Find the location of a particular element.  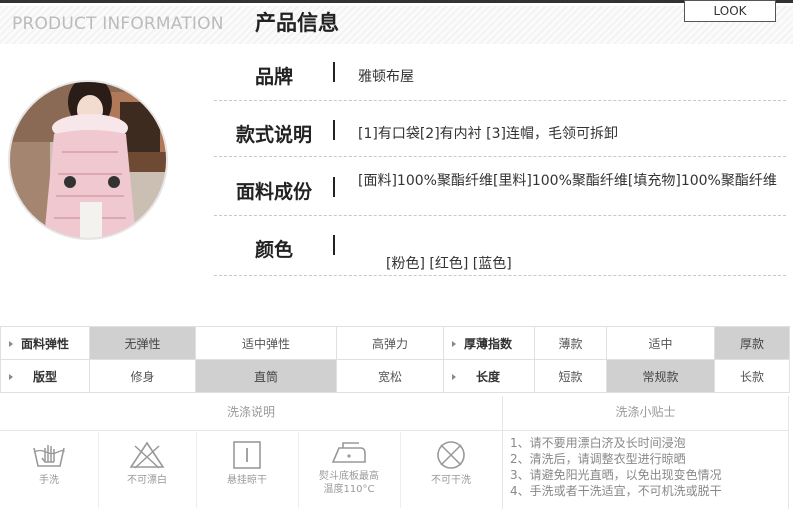

care-iron: 熨斗底板最高 温度110°C is located at coordinates (349, 470).